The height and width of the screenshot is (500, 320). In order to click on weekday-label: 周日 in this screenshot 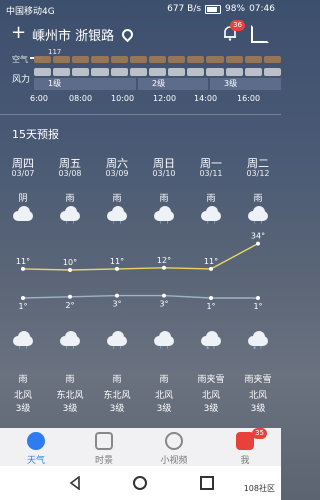, I will do `click(164, 163)`.